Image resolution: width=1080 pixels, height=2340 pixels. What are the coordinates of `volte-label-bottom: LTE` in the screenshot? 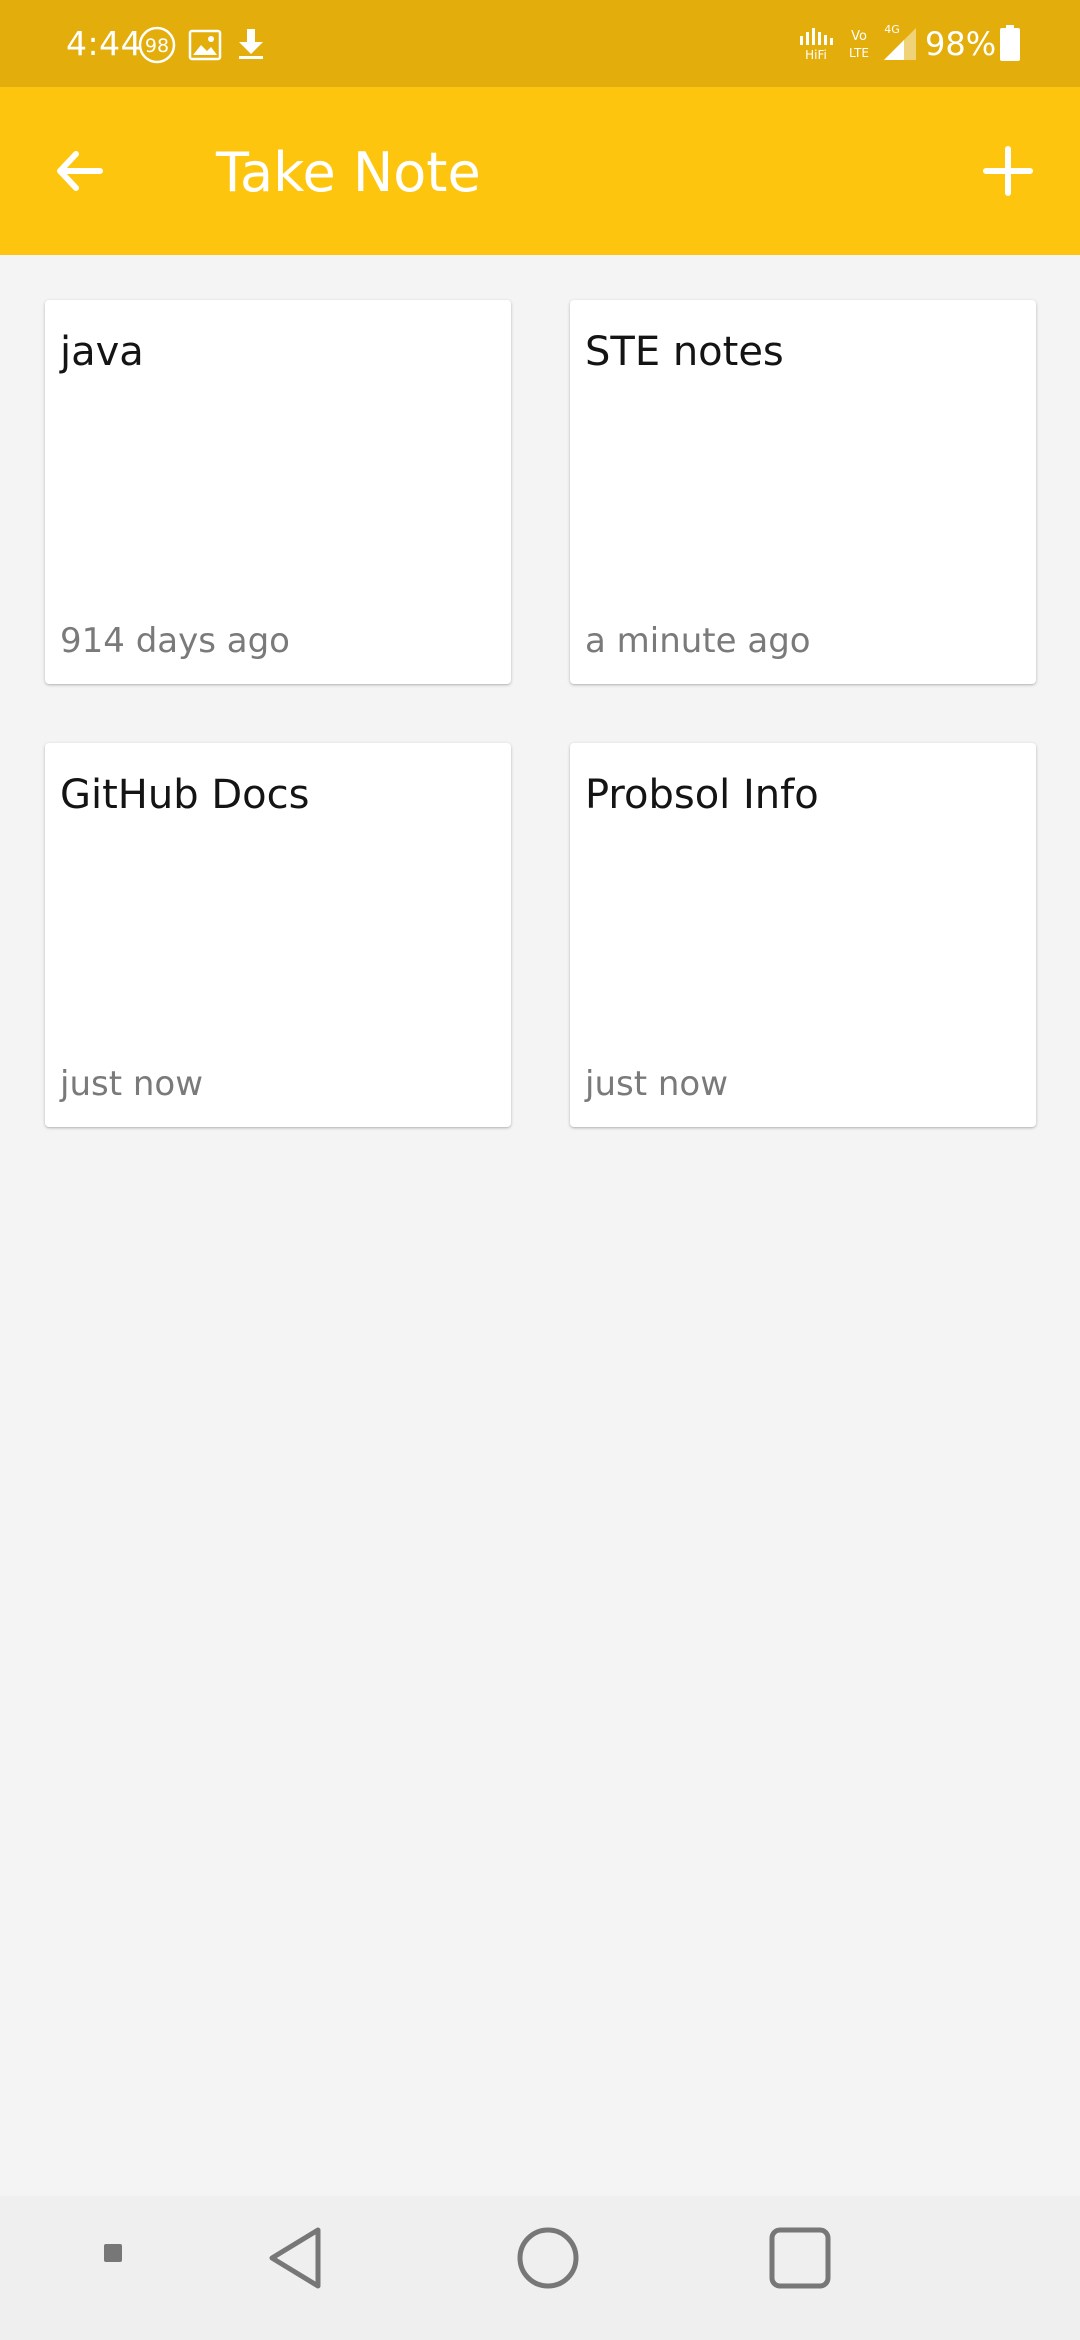 It's located at (859, 53).